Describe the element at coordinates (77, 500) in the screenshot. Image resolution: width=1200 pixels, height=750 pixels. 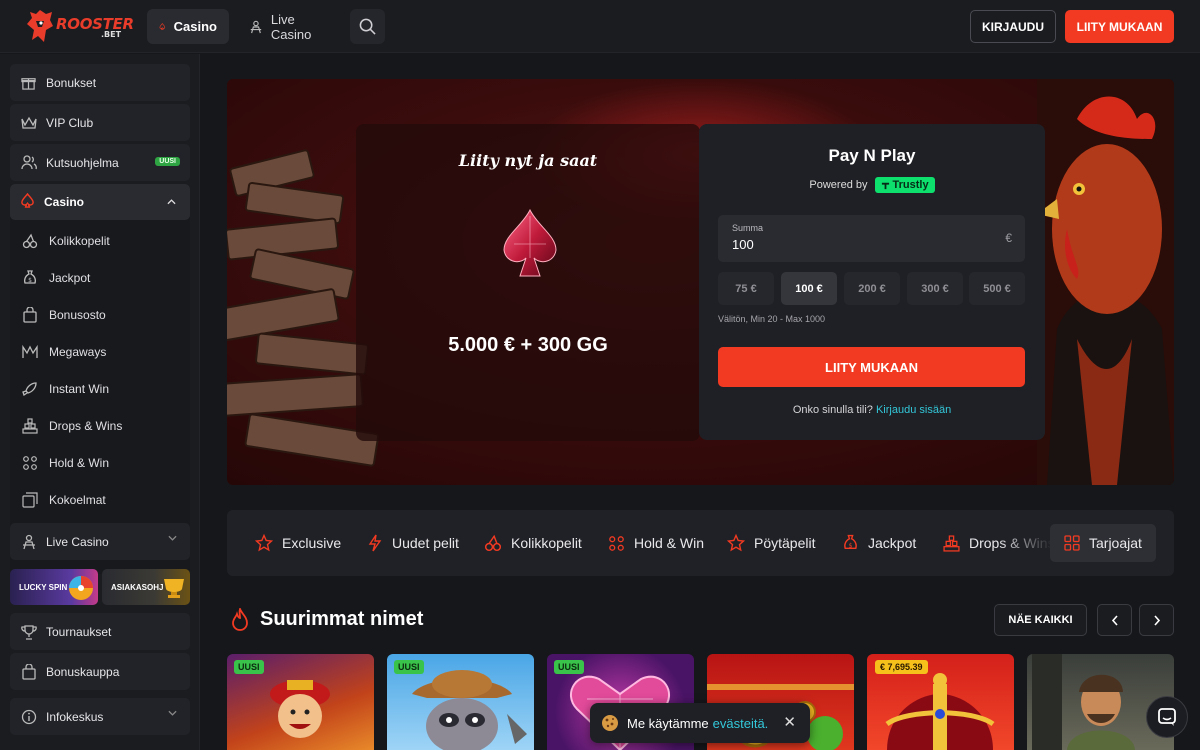
I see `sidebar-sub-label: Kokoelmat` at that location.